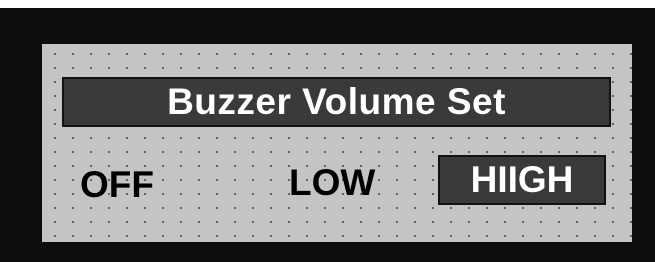 This screenshot has height=262, width=655. I want to click on volume-option-high: HIIGH, so click(522, 180).